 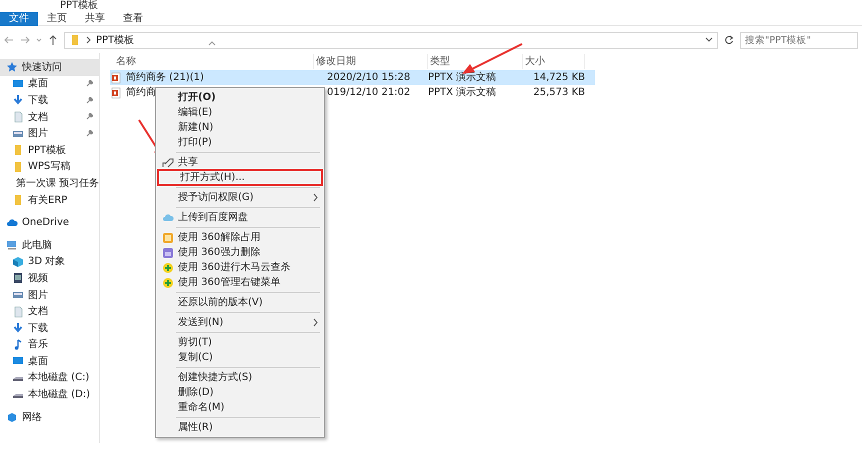 What do you see at coordinates (240, 427) in the screenshot?
I see `menu-item: 属性(R)` at bounding box center [240, 427].